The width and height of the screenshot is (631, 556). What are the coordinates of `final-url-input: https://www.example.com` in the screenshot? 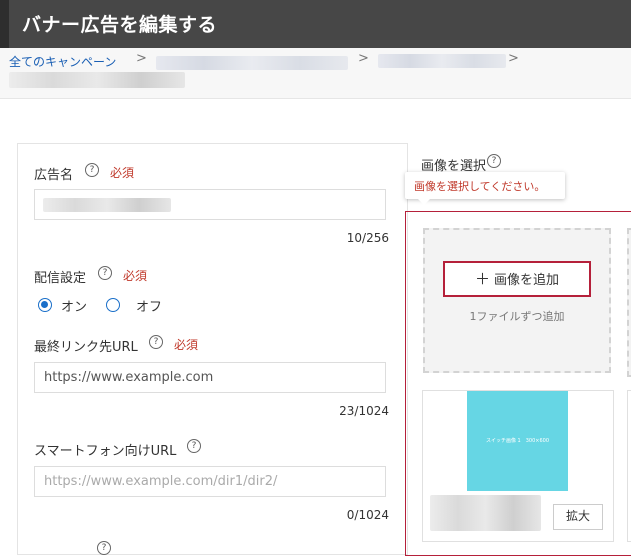 It's located at (210, 377).